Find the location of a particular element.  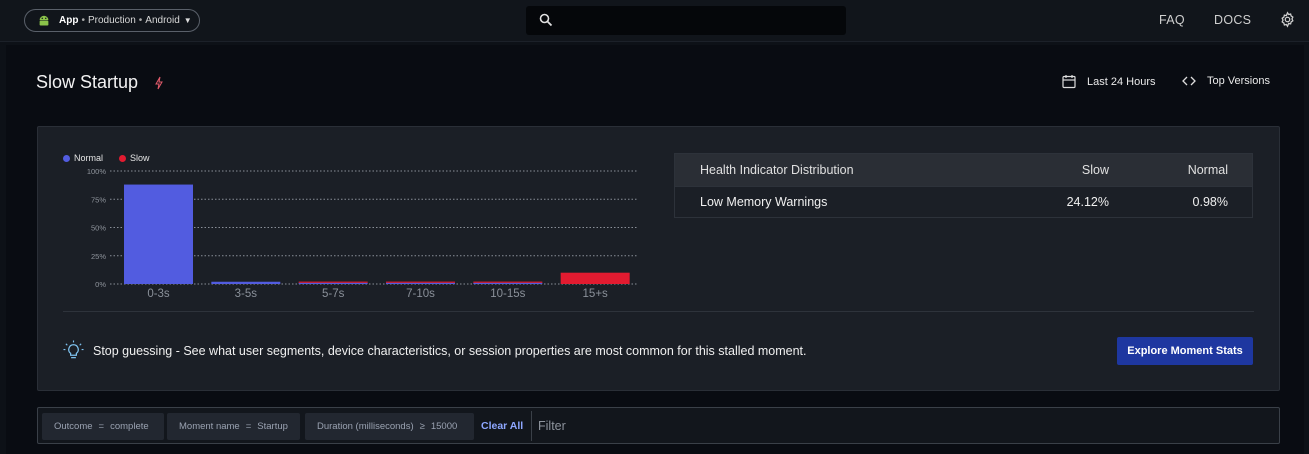

y-tick-label: 75% is located at coordinates (98, 199).